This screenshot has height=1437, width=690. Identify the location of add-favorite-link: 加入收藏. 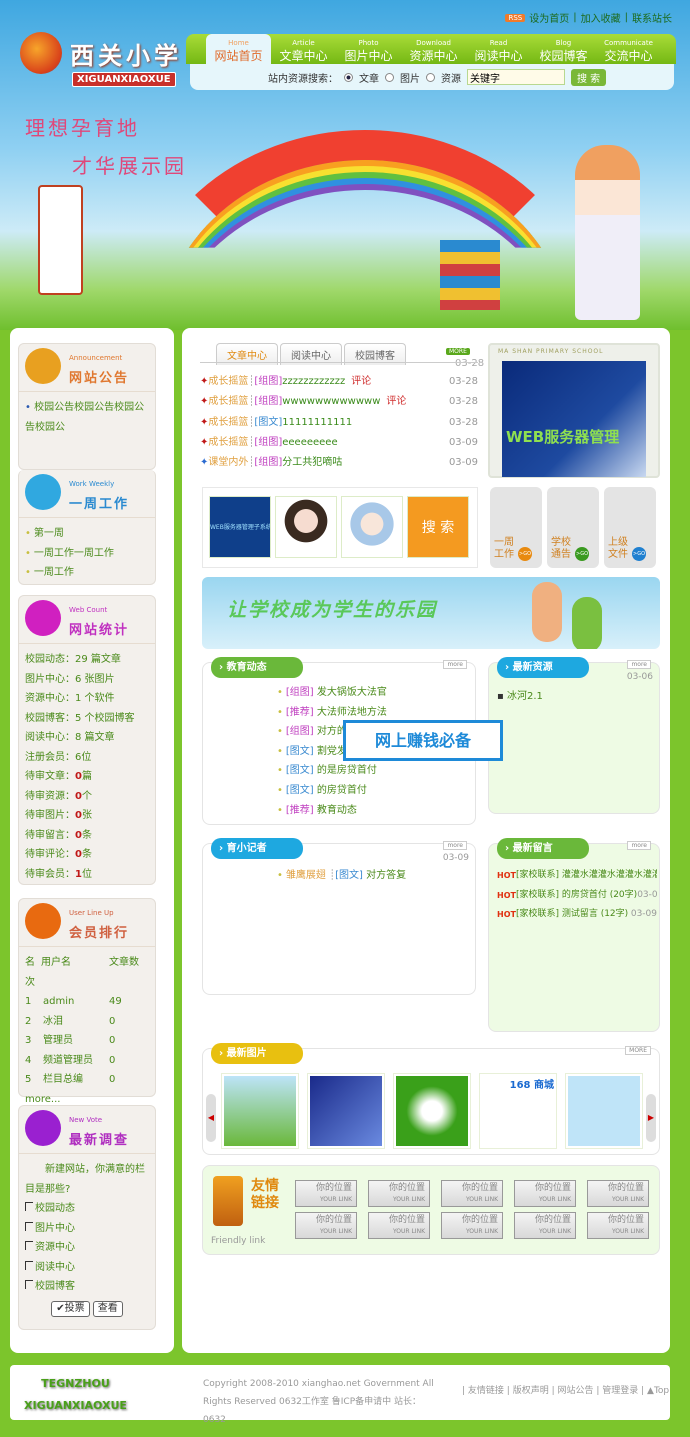
(601, 17).